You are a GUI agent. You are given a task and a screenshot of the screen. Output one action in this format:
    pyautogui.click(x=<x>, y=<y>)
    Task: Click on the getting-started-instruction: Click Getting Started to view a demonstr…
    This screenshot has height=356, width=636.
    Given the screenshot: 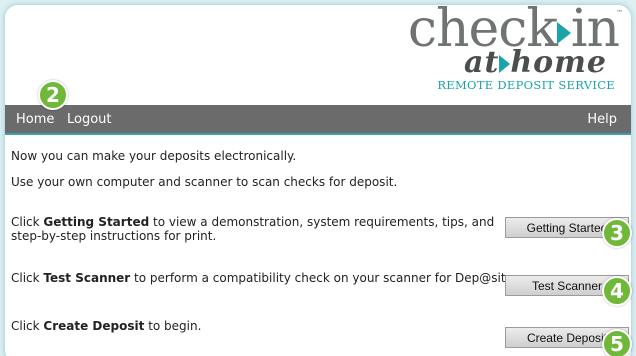 What is the action you would take?
    pyautogui.click(x=253, y=229)
    